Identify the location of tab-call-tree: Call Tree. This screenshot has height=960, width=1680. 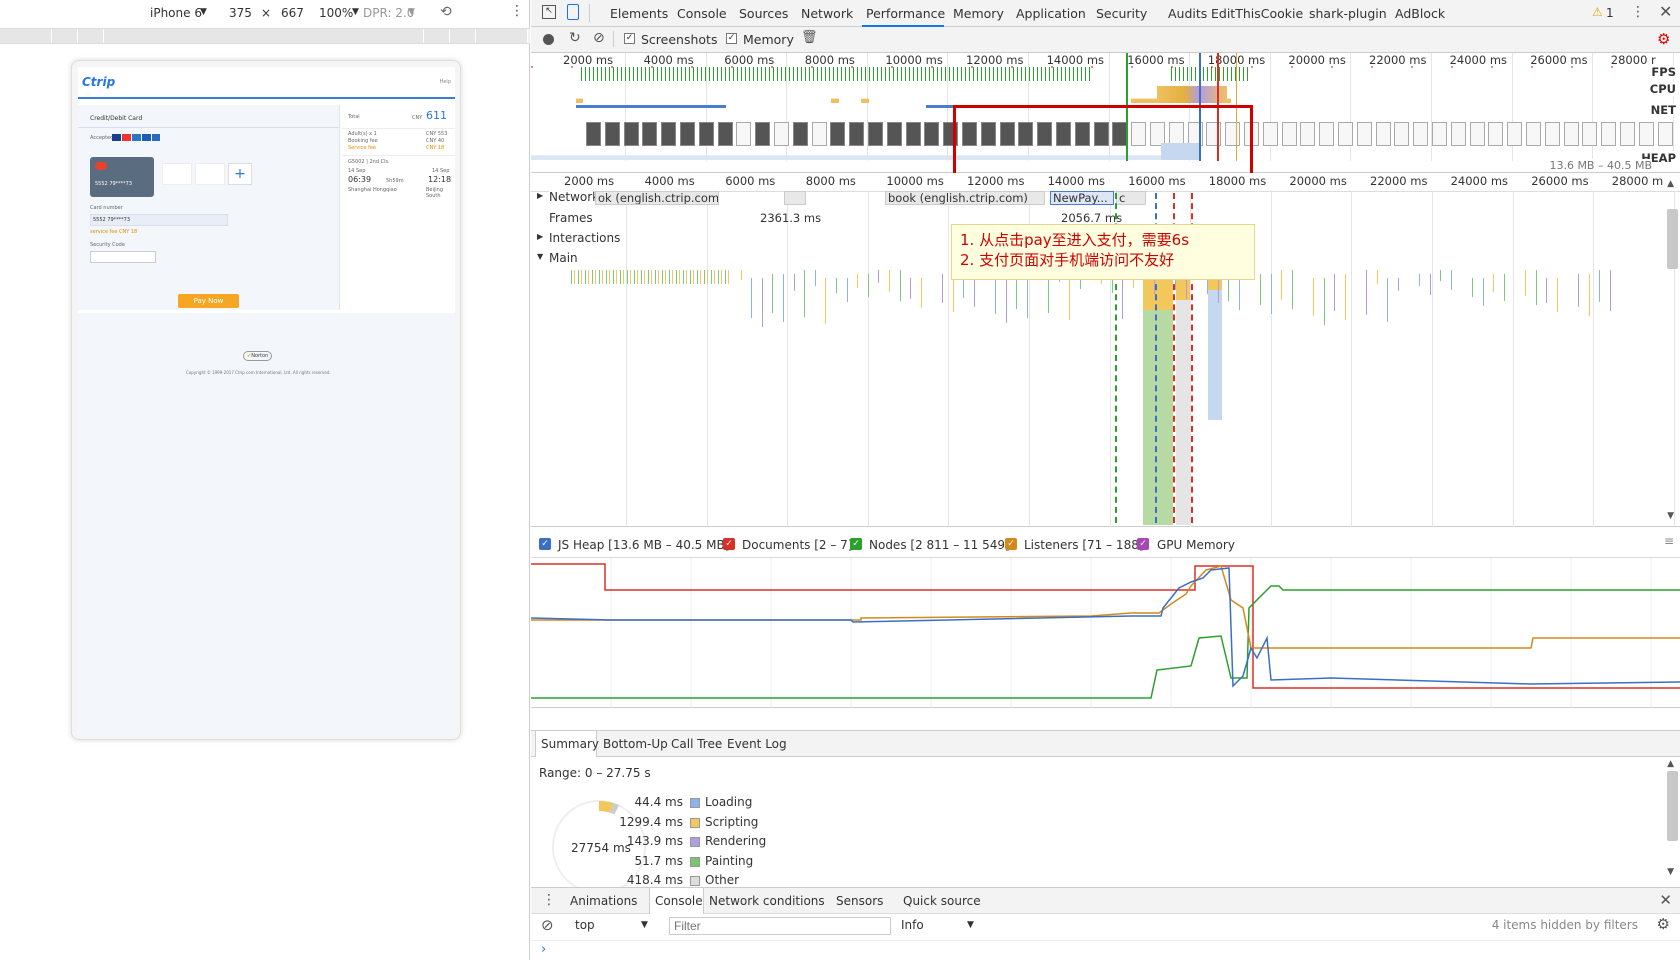
(696, 744).